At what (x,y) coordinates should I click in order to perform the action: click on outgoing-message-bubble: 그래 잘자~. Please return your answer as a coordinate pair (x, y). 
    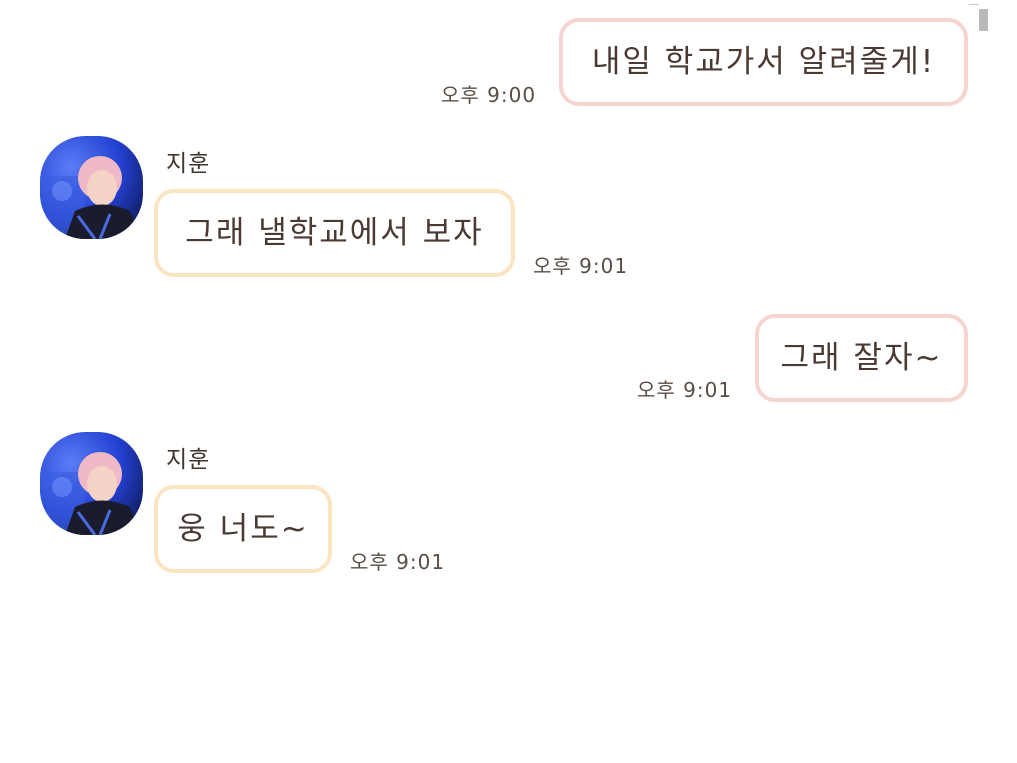
    Looking at the image, I should click on (861, 358).